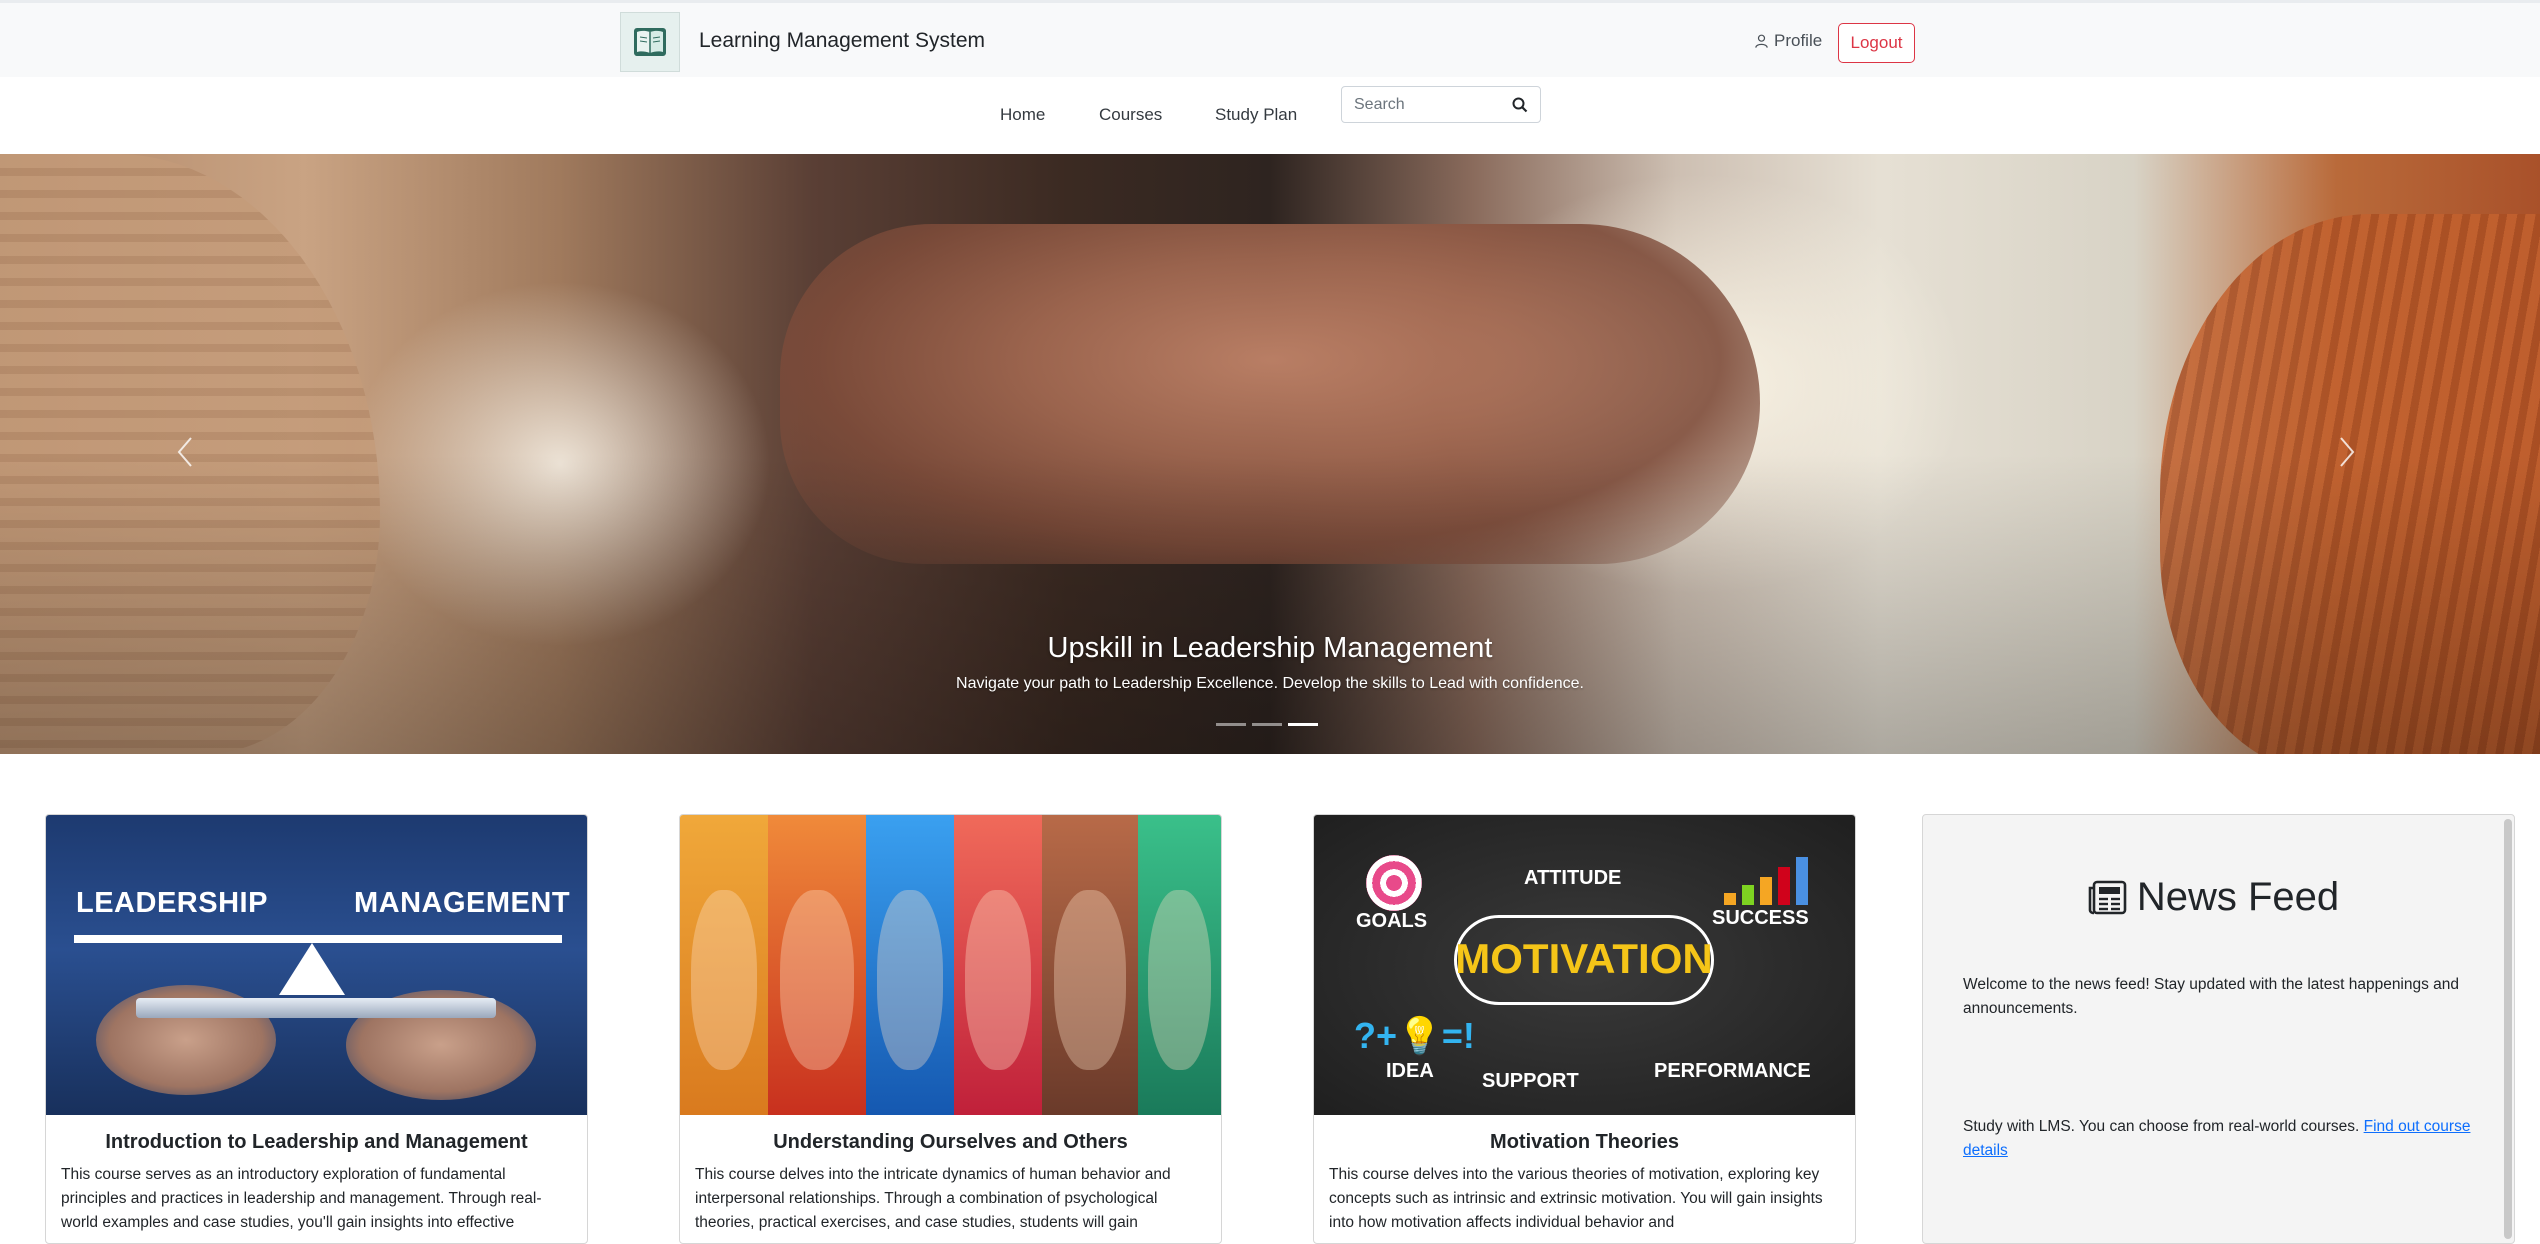 The height and width of the screenshot is (1244, 2540). I want to click on course-image-leadership: LEADERSHIP MANAGEMENT, so click(316, 965).